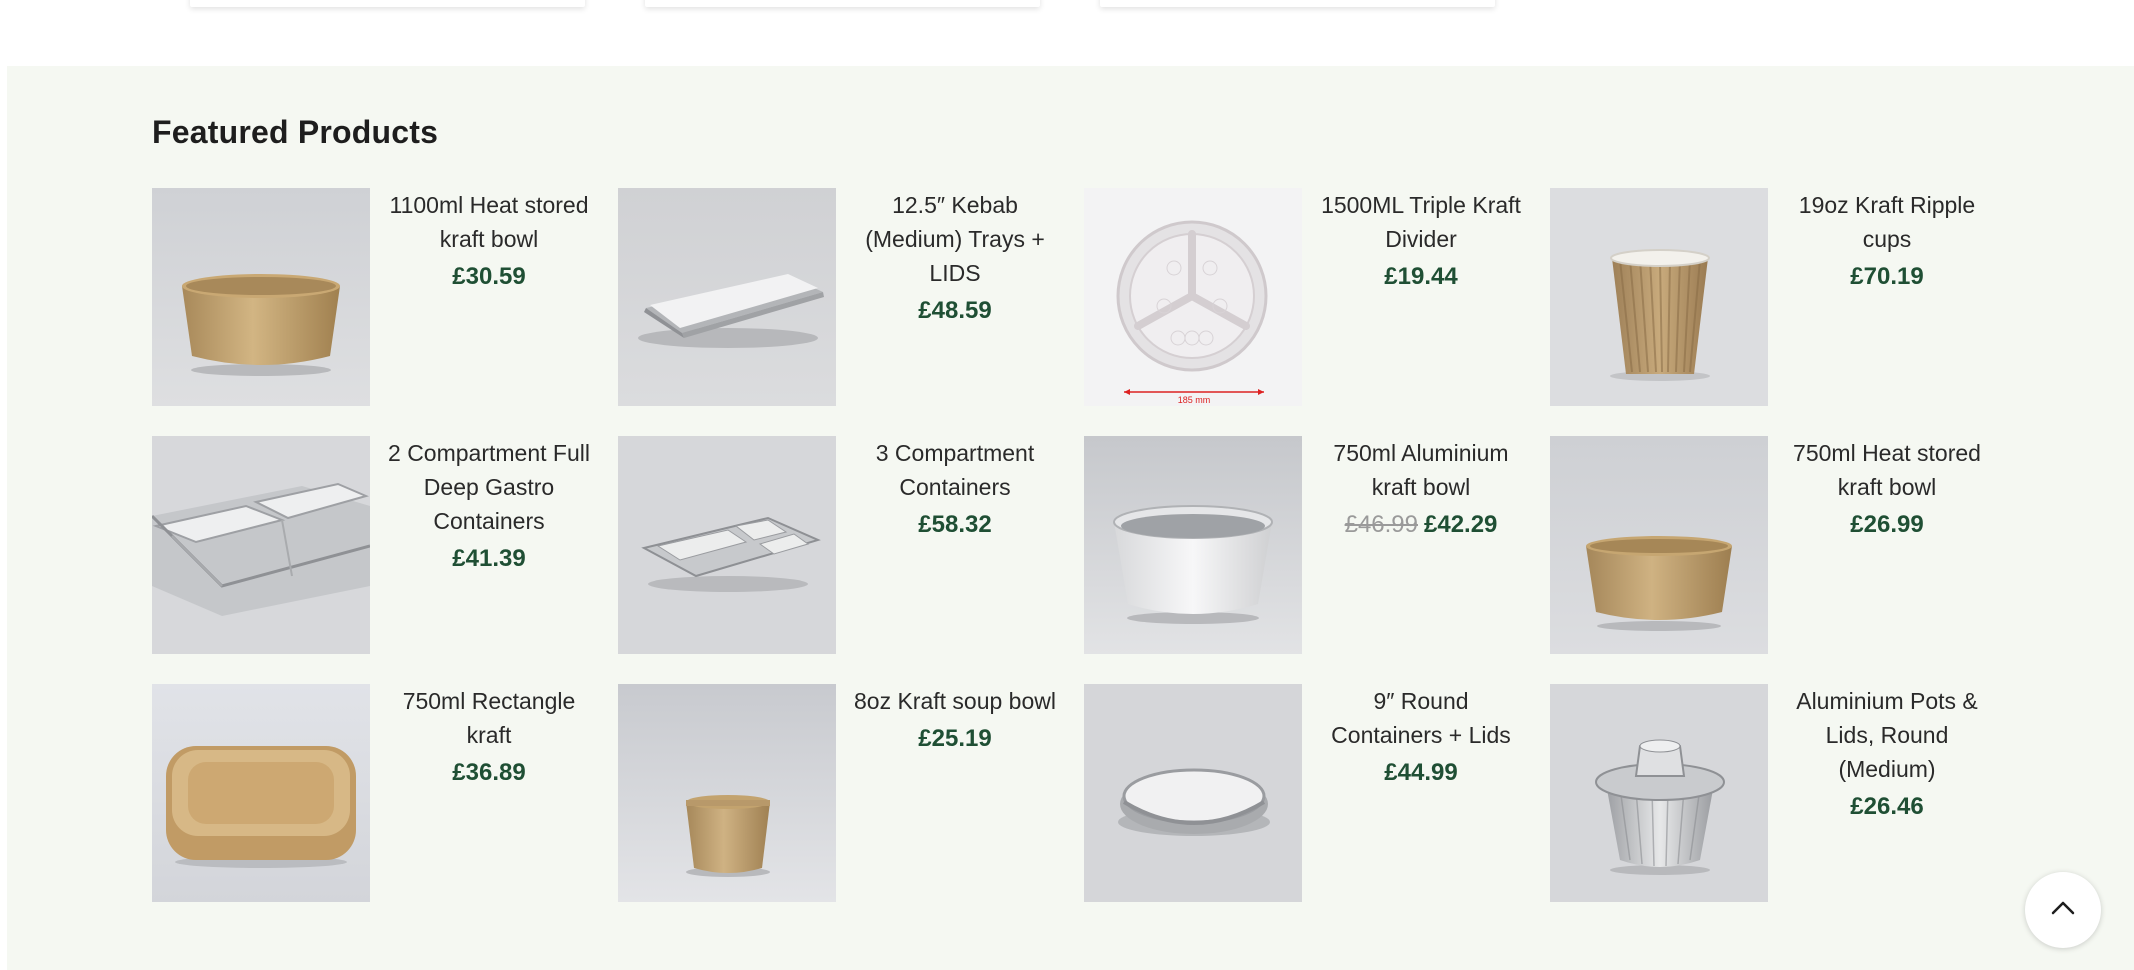 The height and width of the screenshot is (970, 2134). I want to click on product-price-row: £36.89, so click(489, 773).